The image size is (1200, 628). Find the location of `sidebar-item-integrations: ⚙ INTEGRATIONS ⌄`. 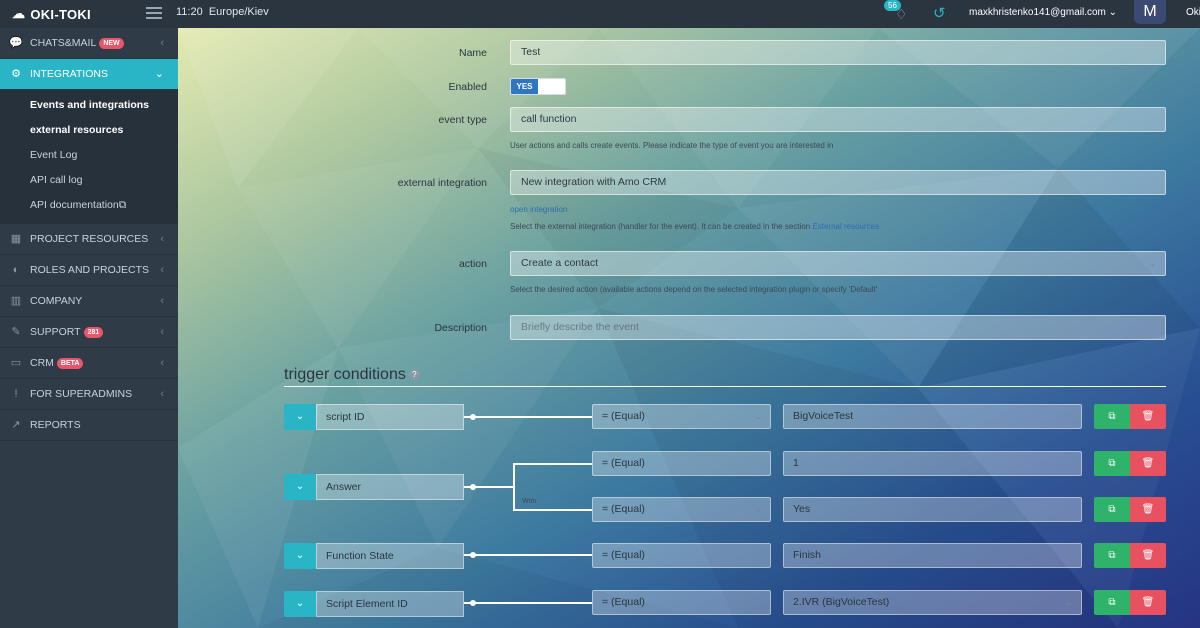

sidebar-item-integrations: ⚙ INTEGRATIONS ⌄ is located at coordinates (89, 74).